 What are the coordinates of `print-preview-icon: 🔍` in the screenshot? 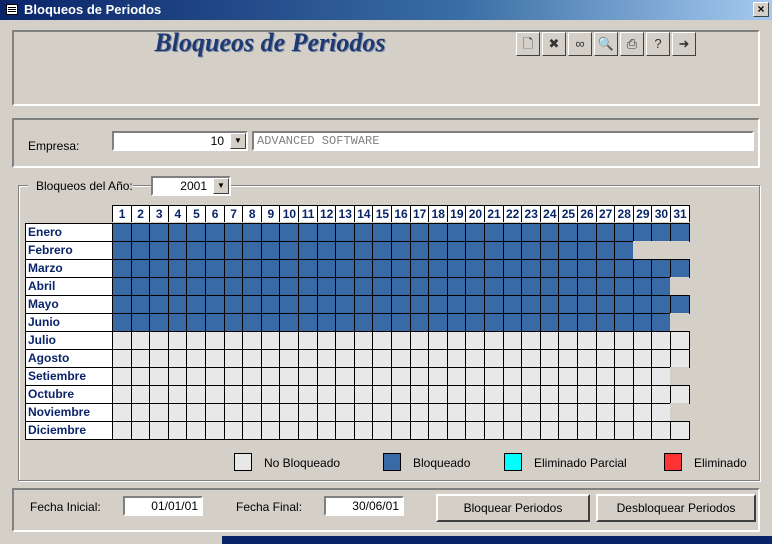 It's located at (606, 44).